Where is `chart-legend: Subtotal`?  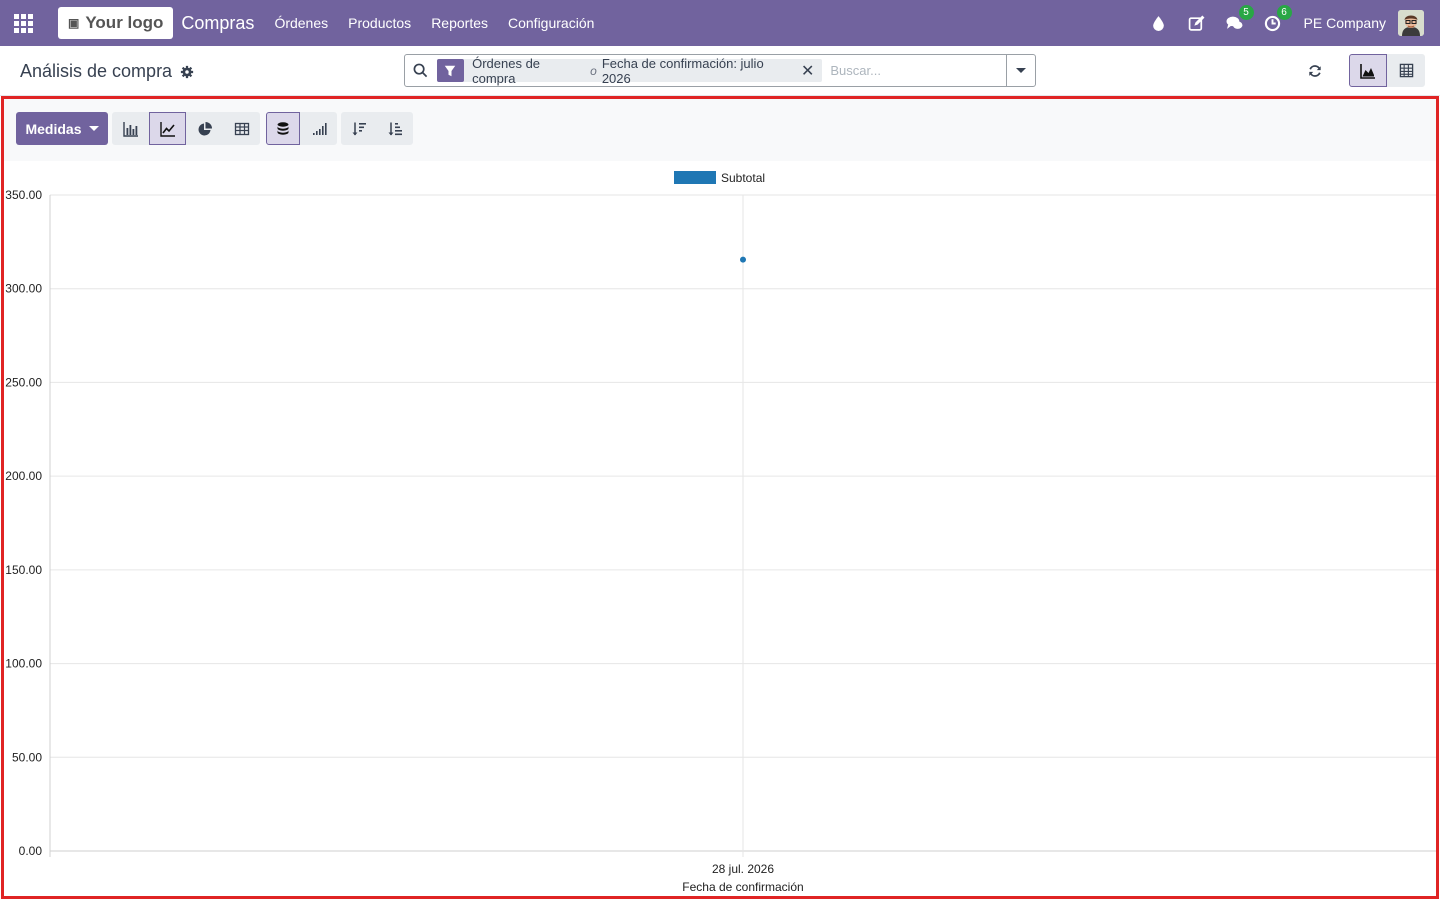 chart-legend: Subtotal is located at coordinates (719, 178).